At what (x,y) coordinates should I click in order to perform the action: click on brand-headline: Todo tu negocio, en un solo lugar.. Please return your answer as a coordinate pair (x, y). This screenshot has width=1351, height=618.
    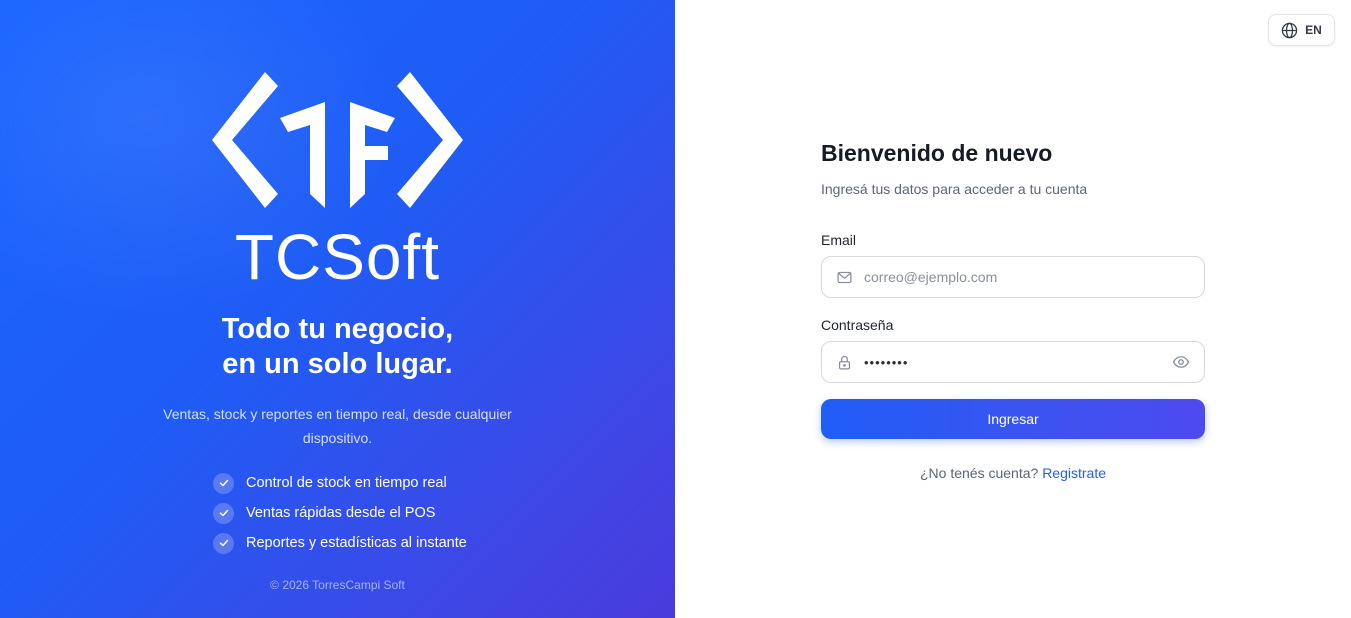
    Looking at the image, I should click on (337, 347).